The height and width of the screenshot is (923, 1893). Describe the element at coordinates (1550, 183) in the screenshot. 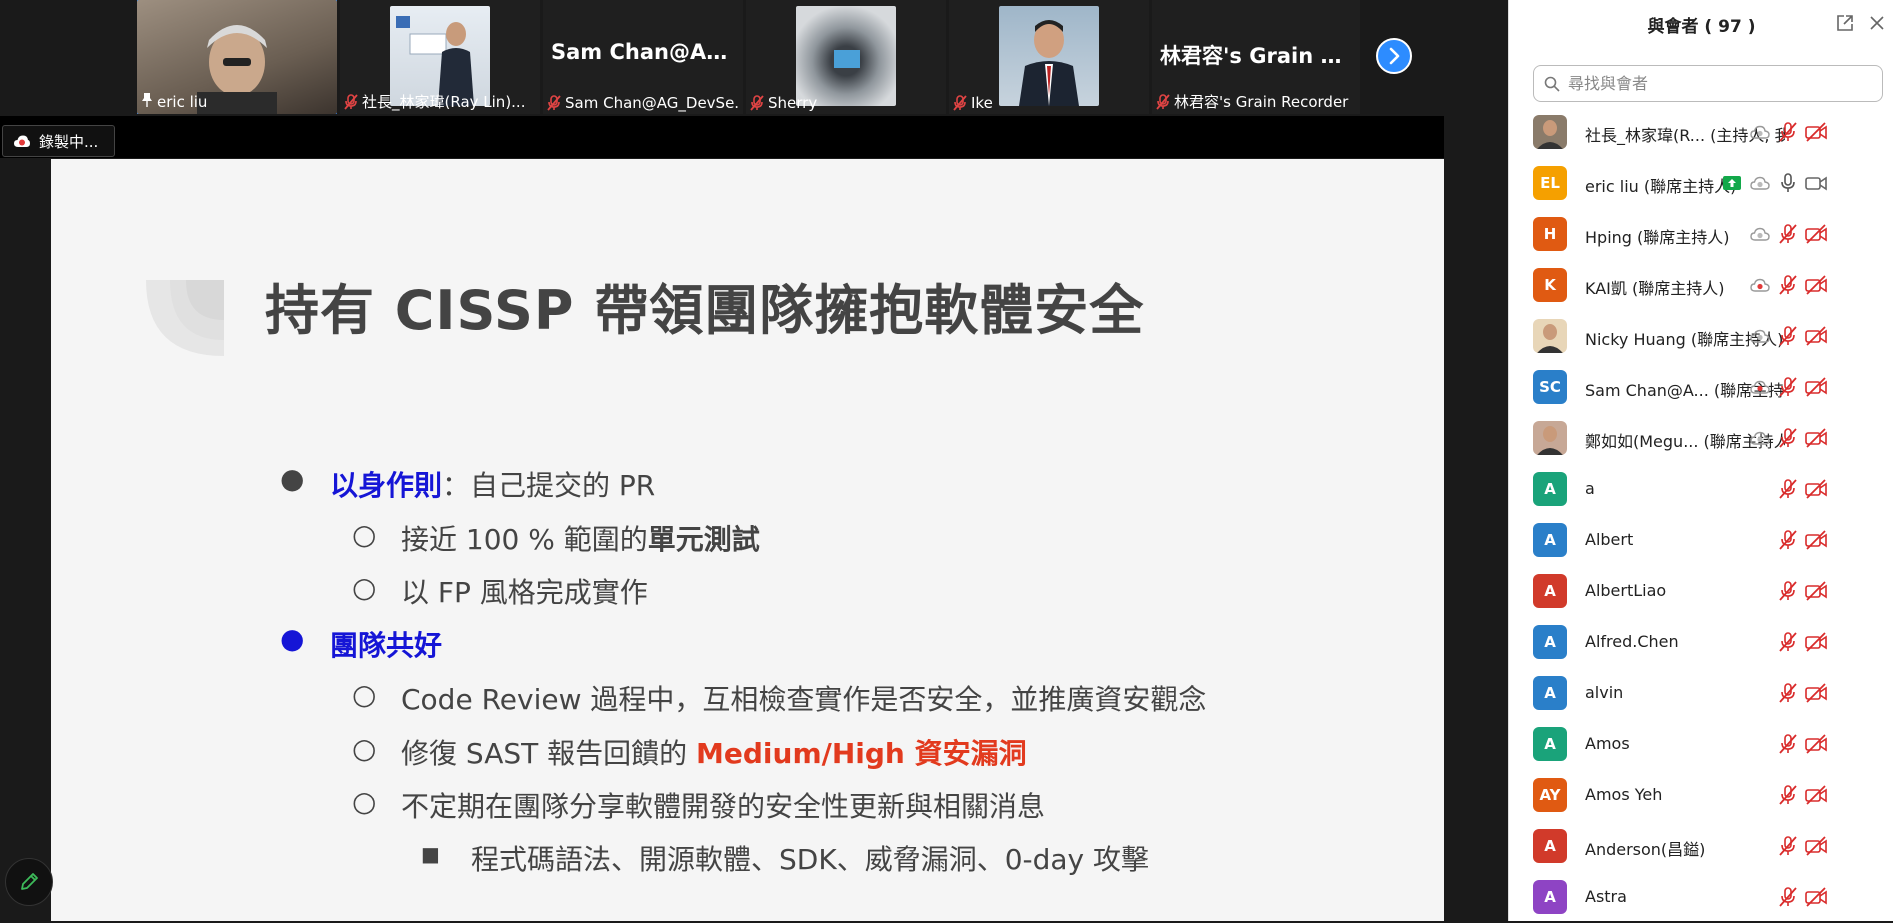

I see `avatar: EL` at that location.